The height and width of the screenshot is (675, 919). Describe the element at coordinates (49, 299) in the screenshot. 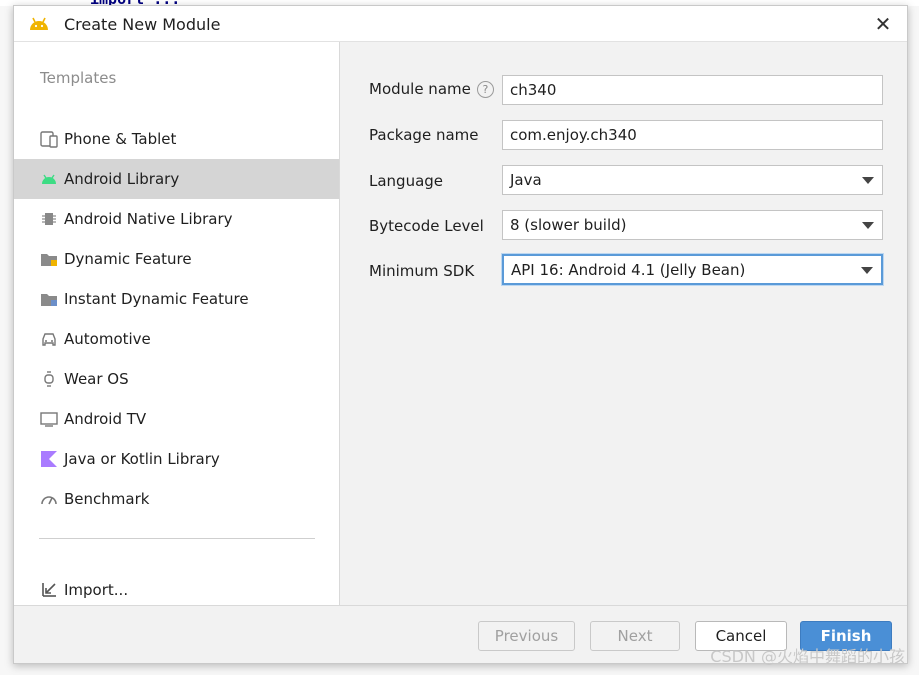

I see `instant-dynamic-feature-icon` at that location.